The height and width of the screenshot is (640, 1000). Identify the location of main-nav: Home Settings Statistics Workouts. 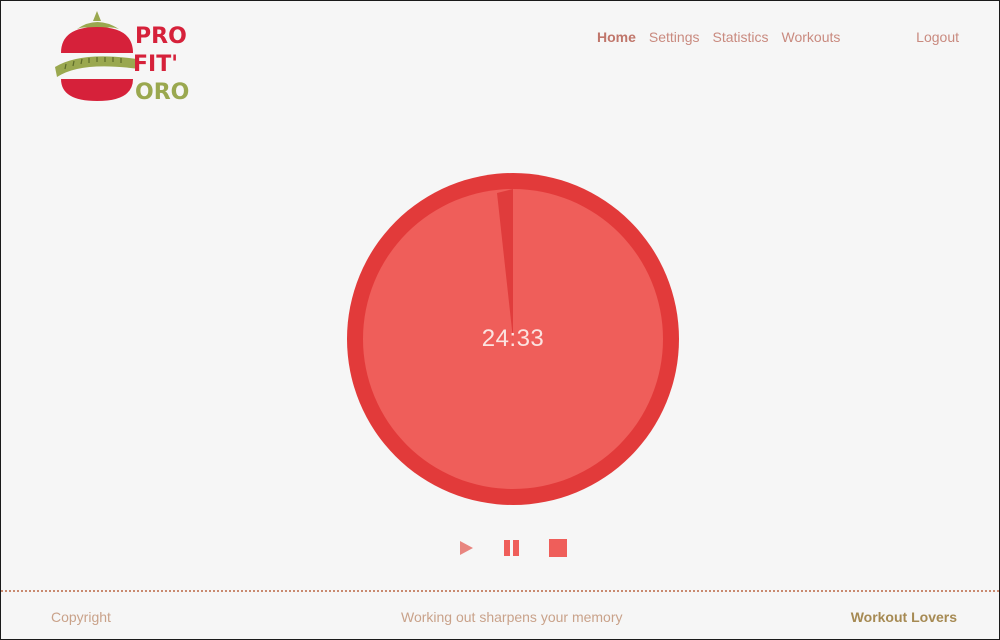
(718, 37).